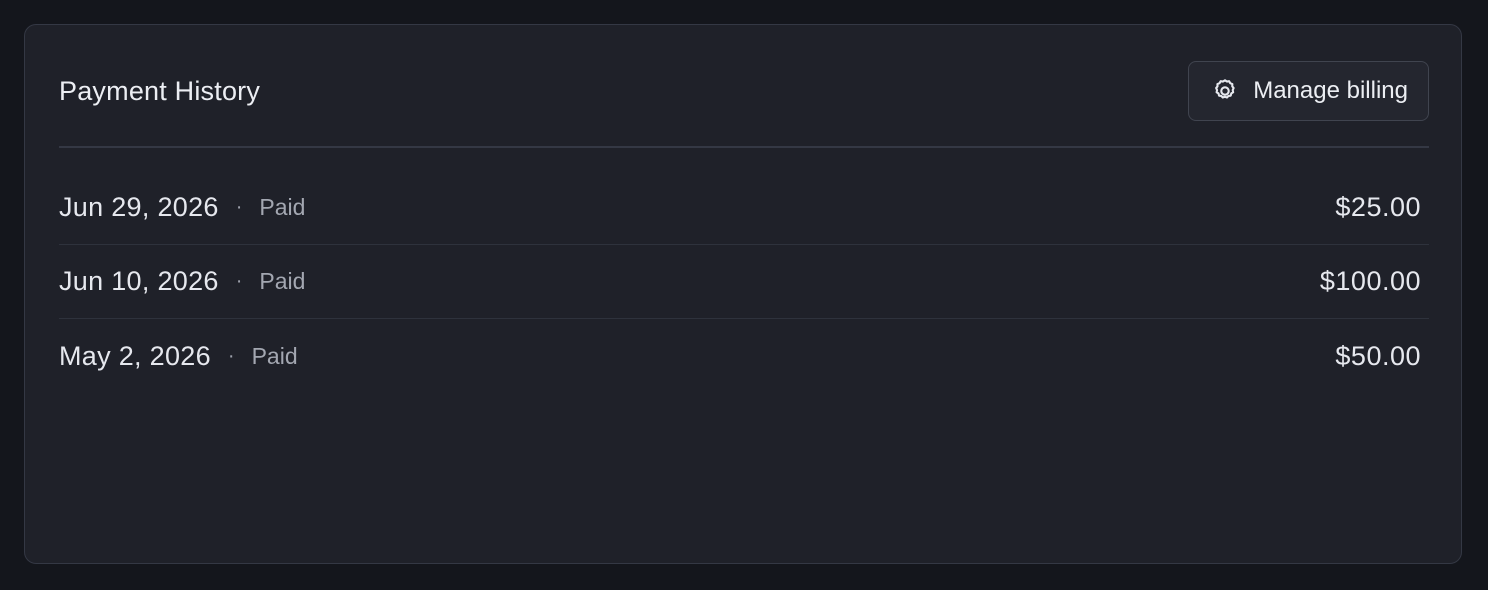 The height and width of the screenshot is (590, 1488). I want to click on payment-row: May 2, 2026 · Paid $50.00, so click(744, 356).